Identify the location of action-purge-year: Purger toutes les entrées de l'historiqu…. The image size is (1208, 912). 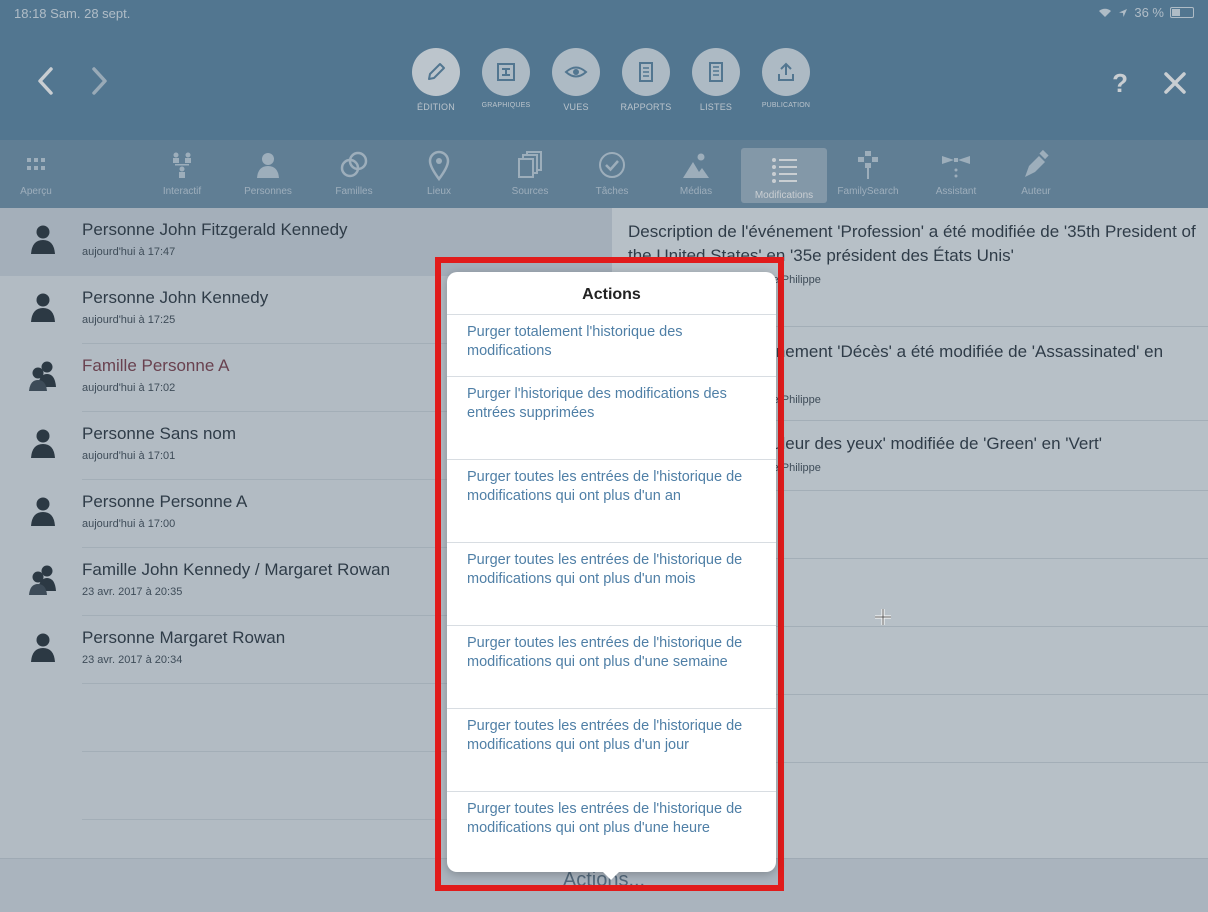
(611, 500).